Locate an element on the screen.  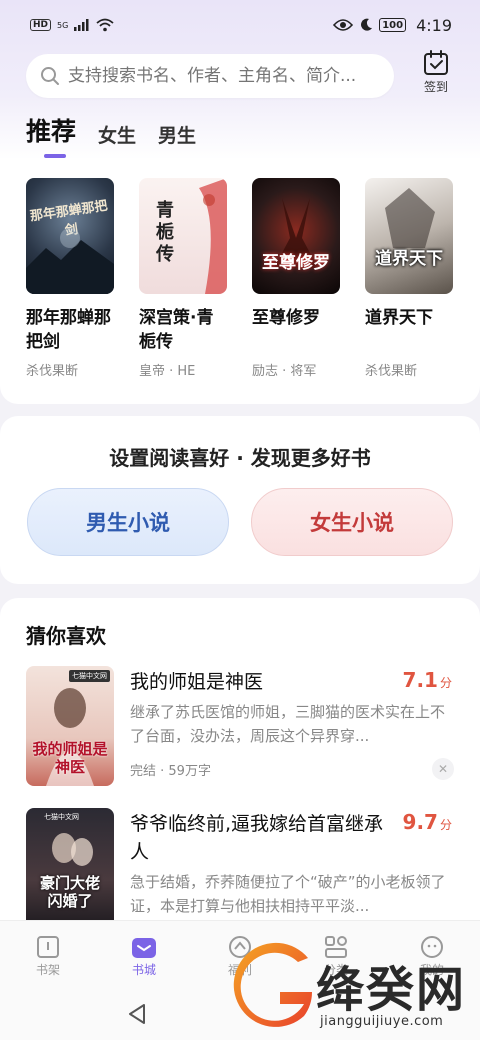
nav-category: 分类 is located at coordinates (336, 956).